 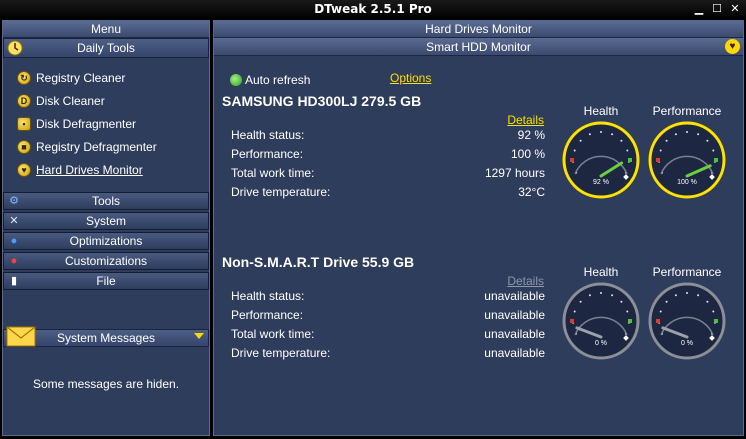 I want to click on field-label: Drive temperature:, so click(x=281, y=352).